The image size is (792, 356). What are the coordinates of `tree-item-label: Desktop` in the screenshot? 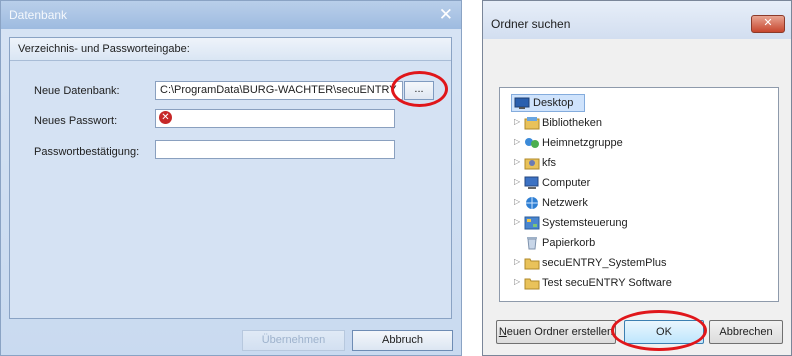 It's located at (553, 103).